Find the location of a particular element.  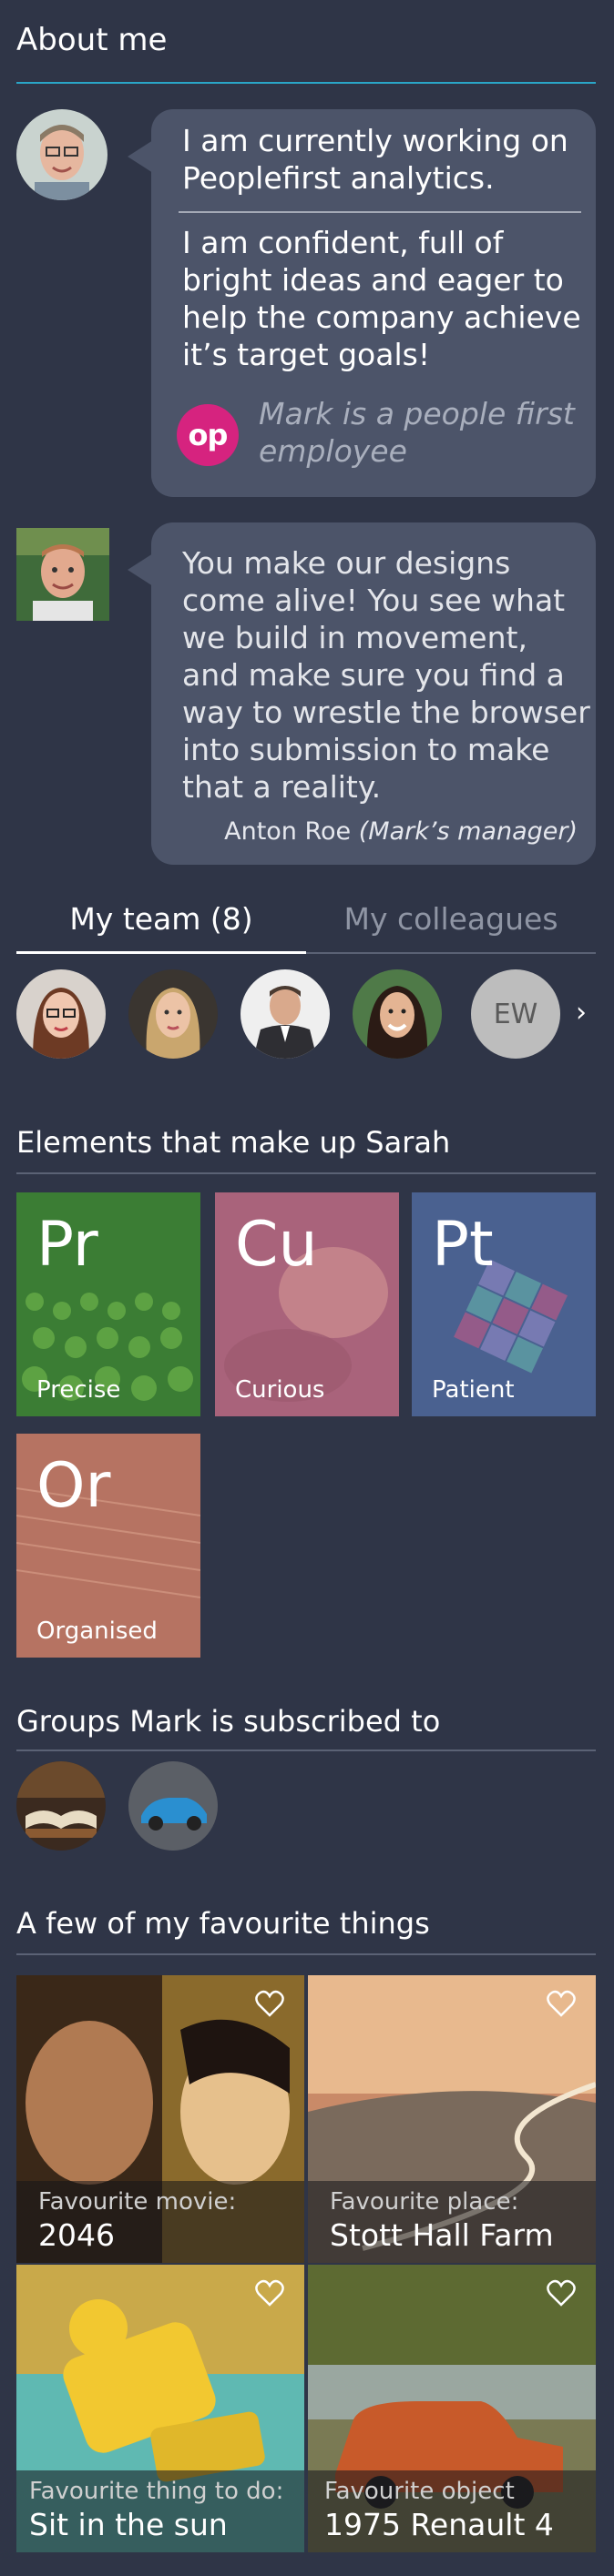

favourite-value: Sit in the sun is located at coordinates (129, 2524).